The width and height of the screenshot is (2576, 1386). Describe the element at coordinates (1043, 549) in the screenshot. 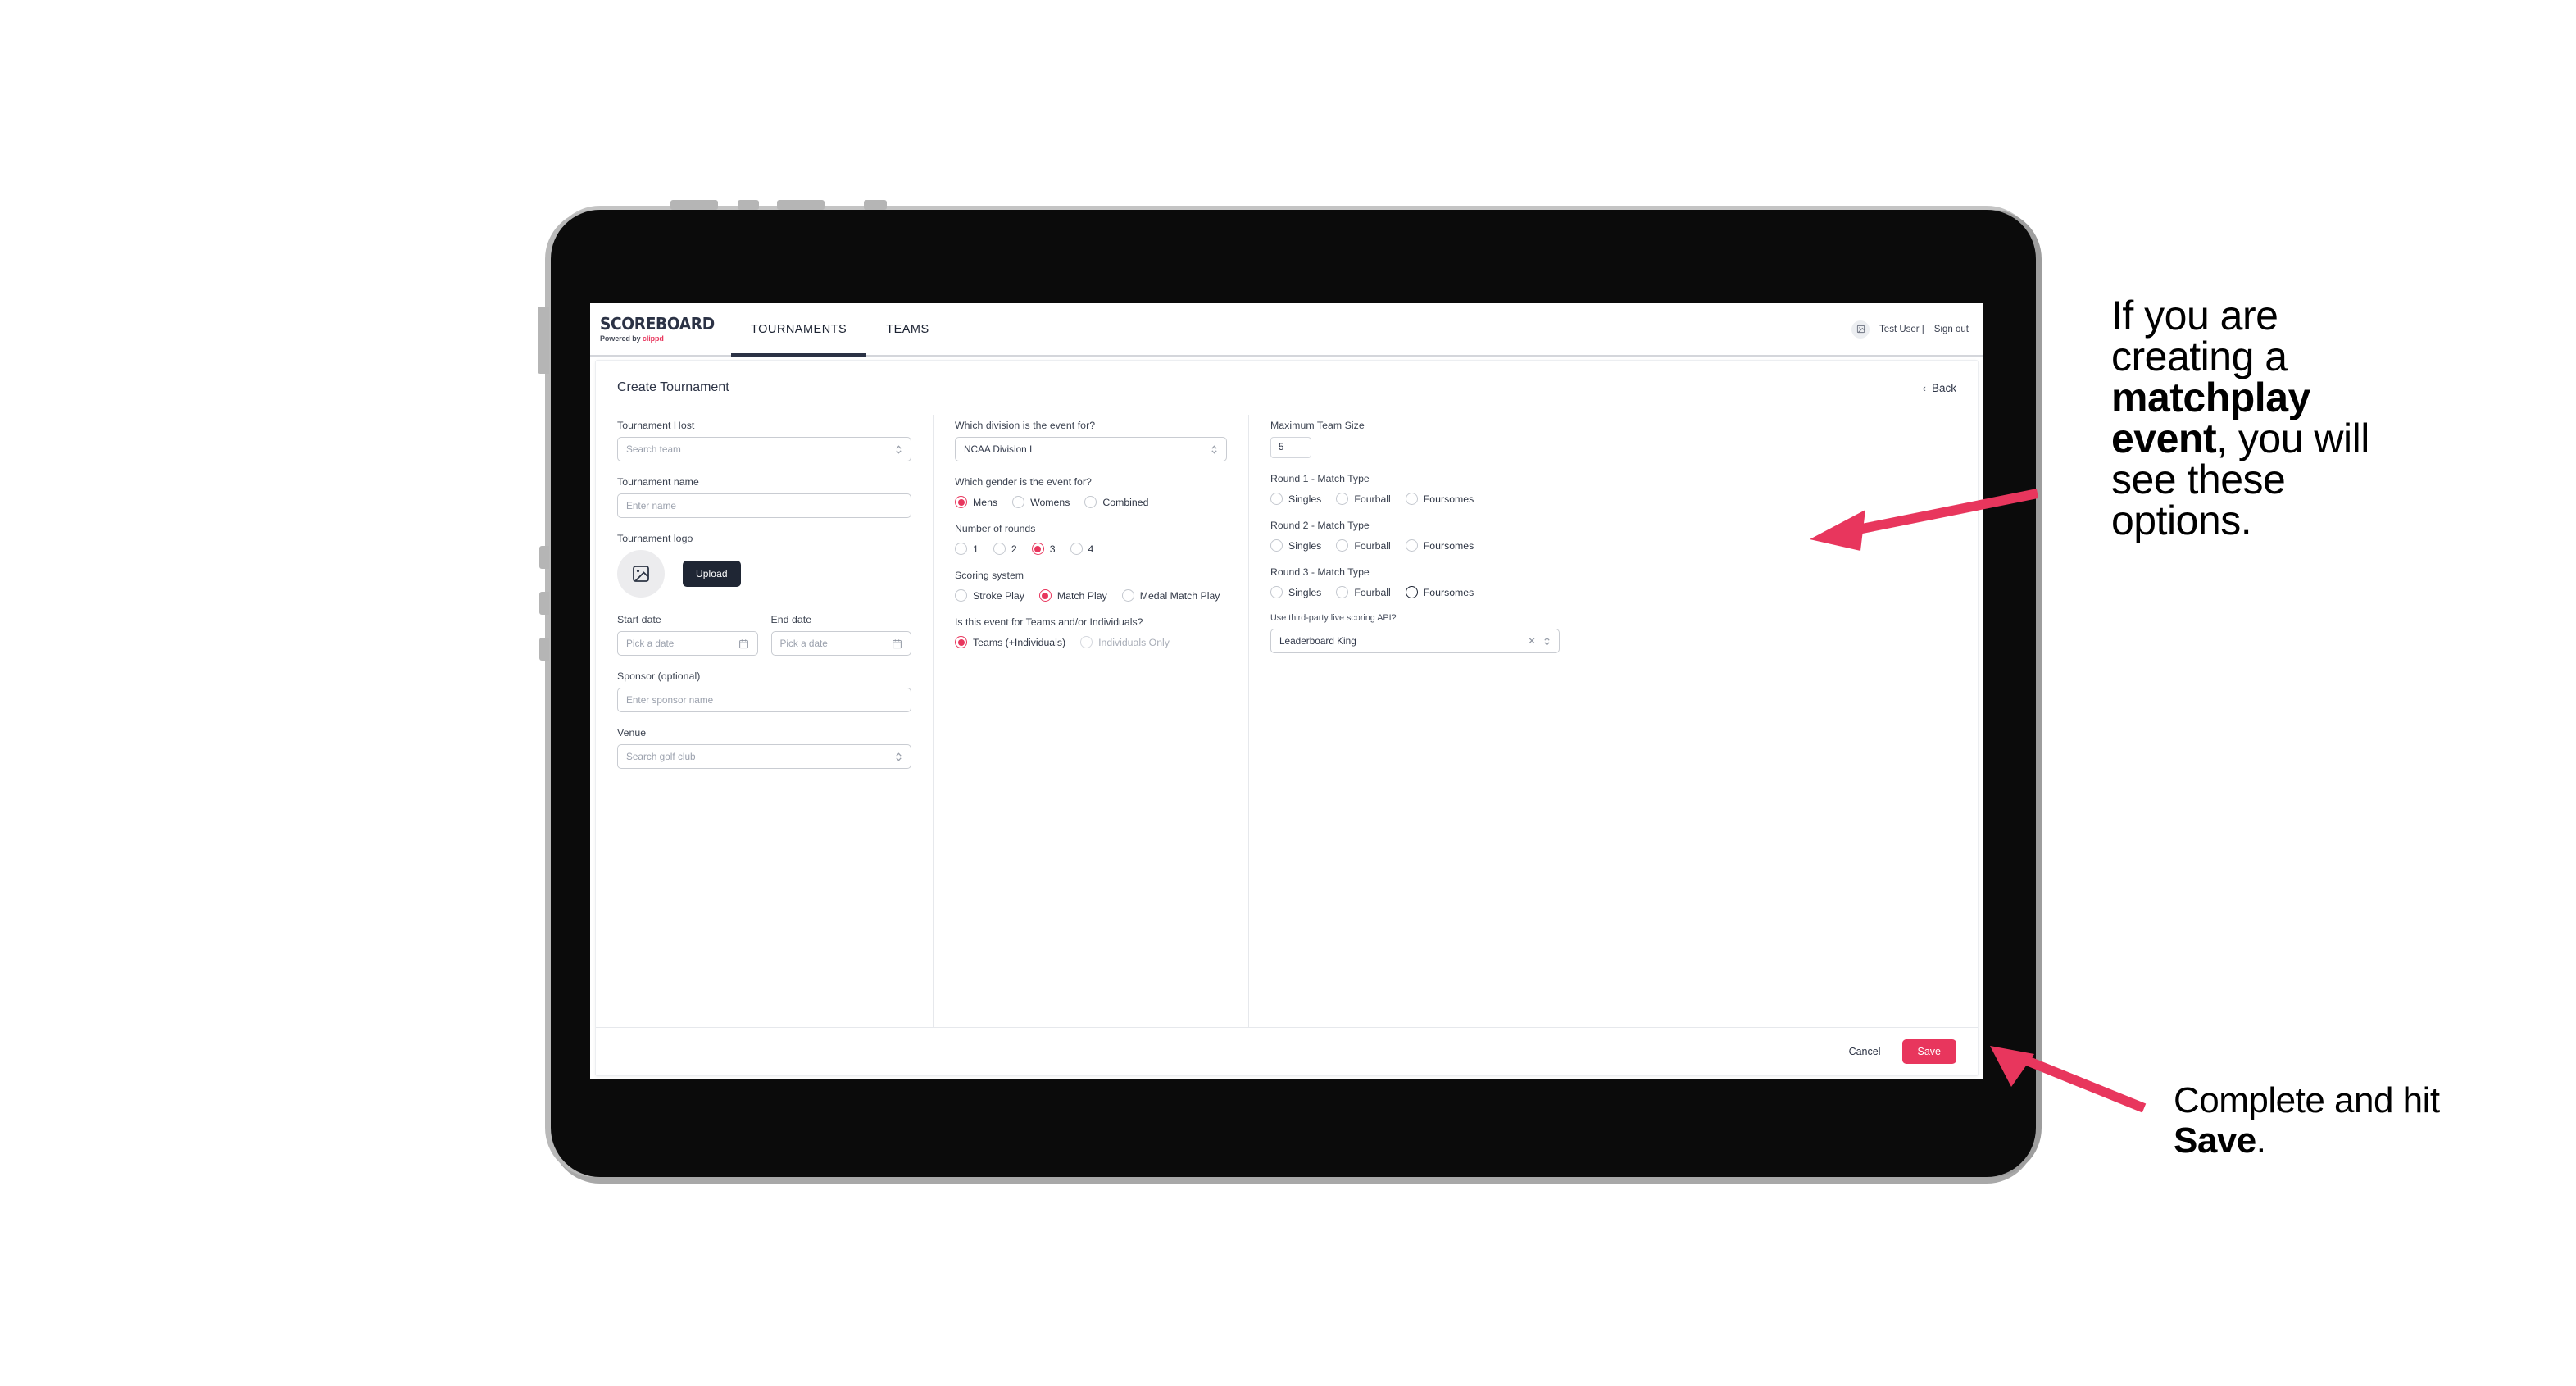

I see `rounds-option-3: 3` at that location.